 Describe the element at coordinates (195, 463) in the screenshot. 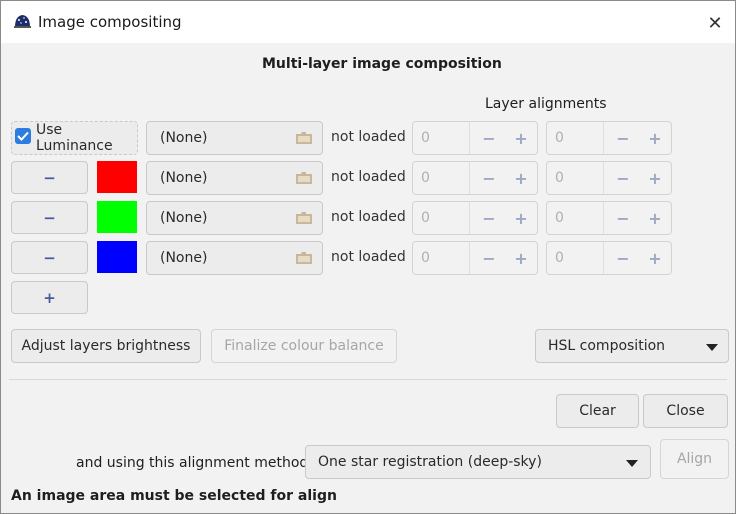

I see `alignment-method-label: and using this alignment method:` at that location.